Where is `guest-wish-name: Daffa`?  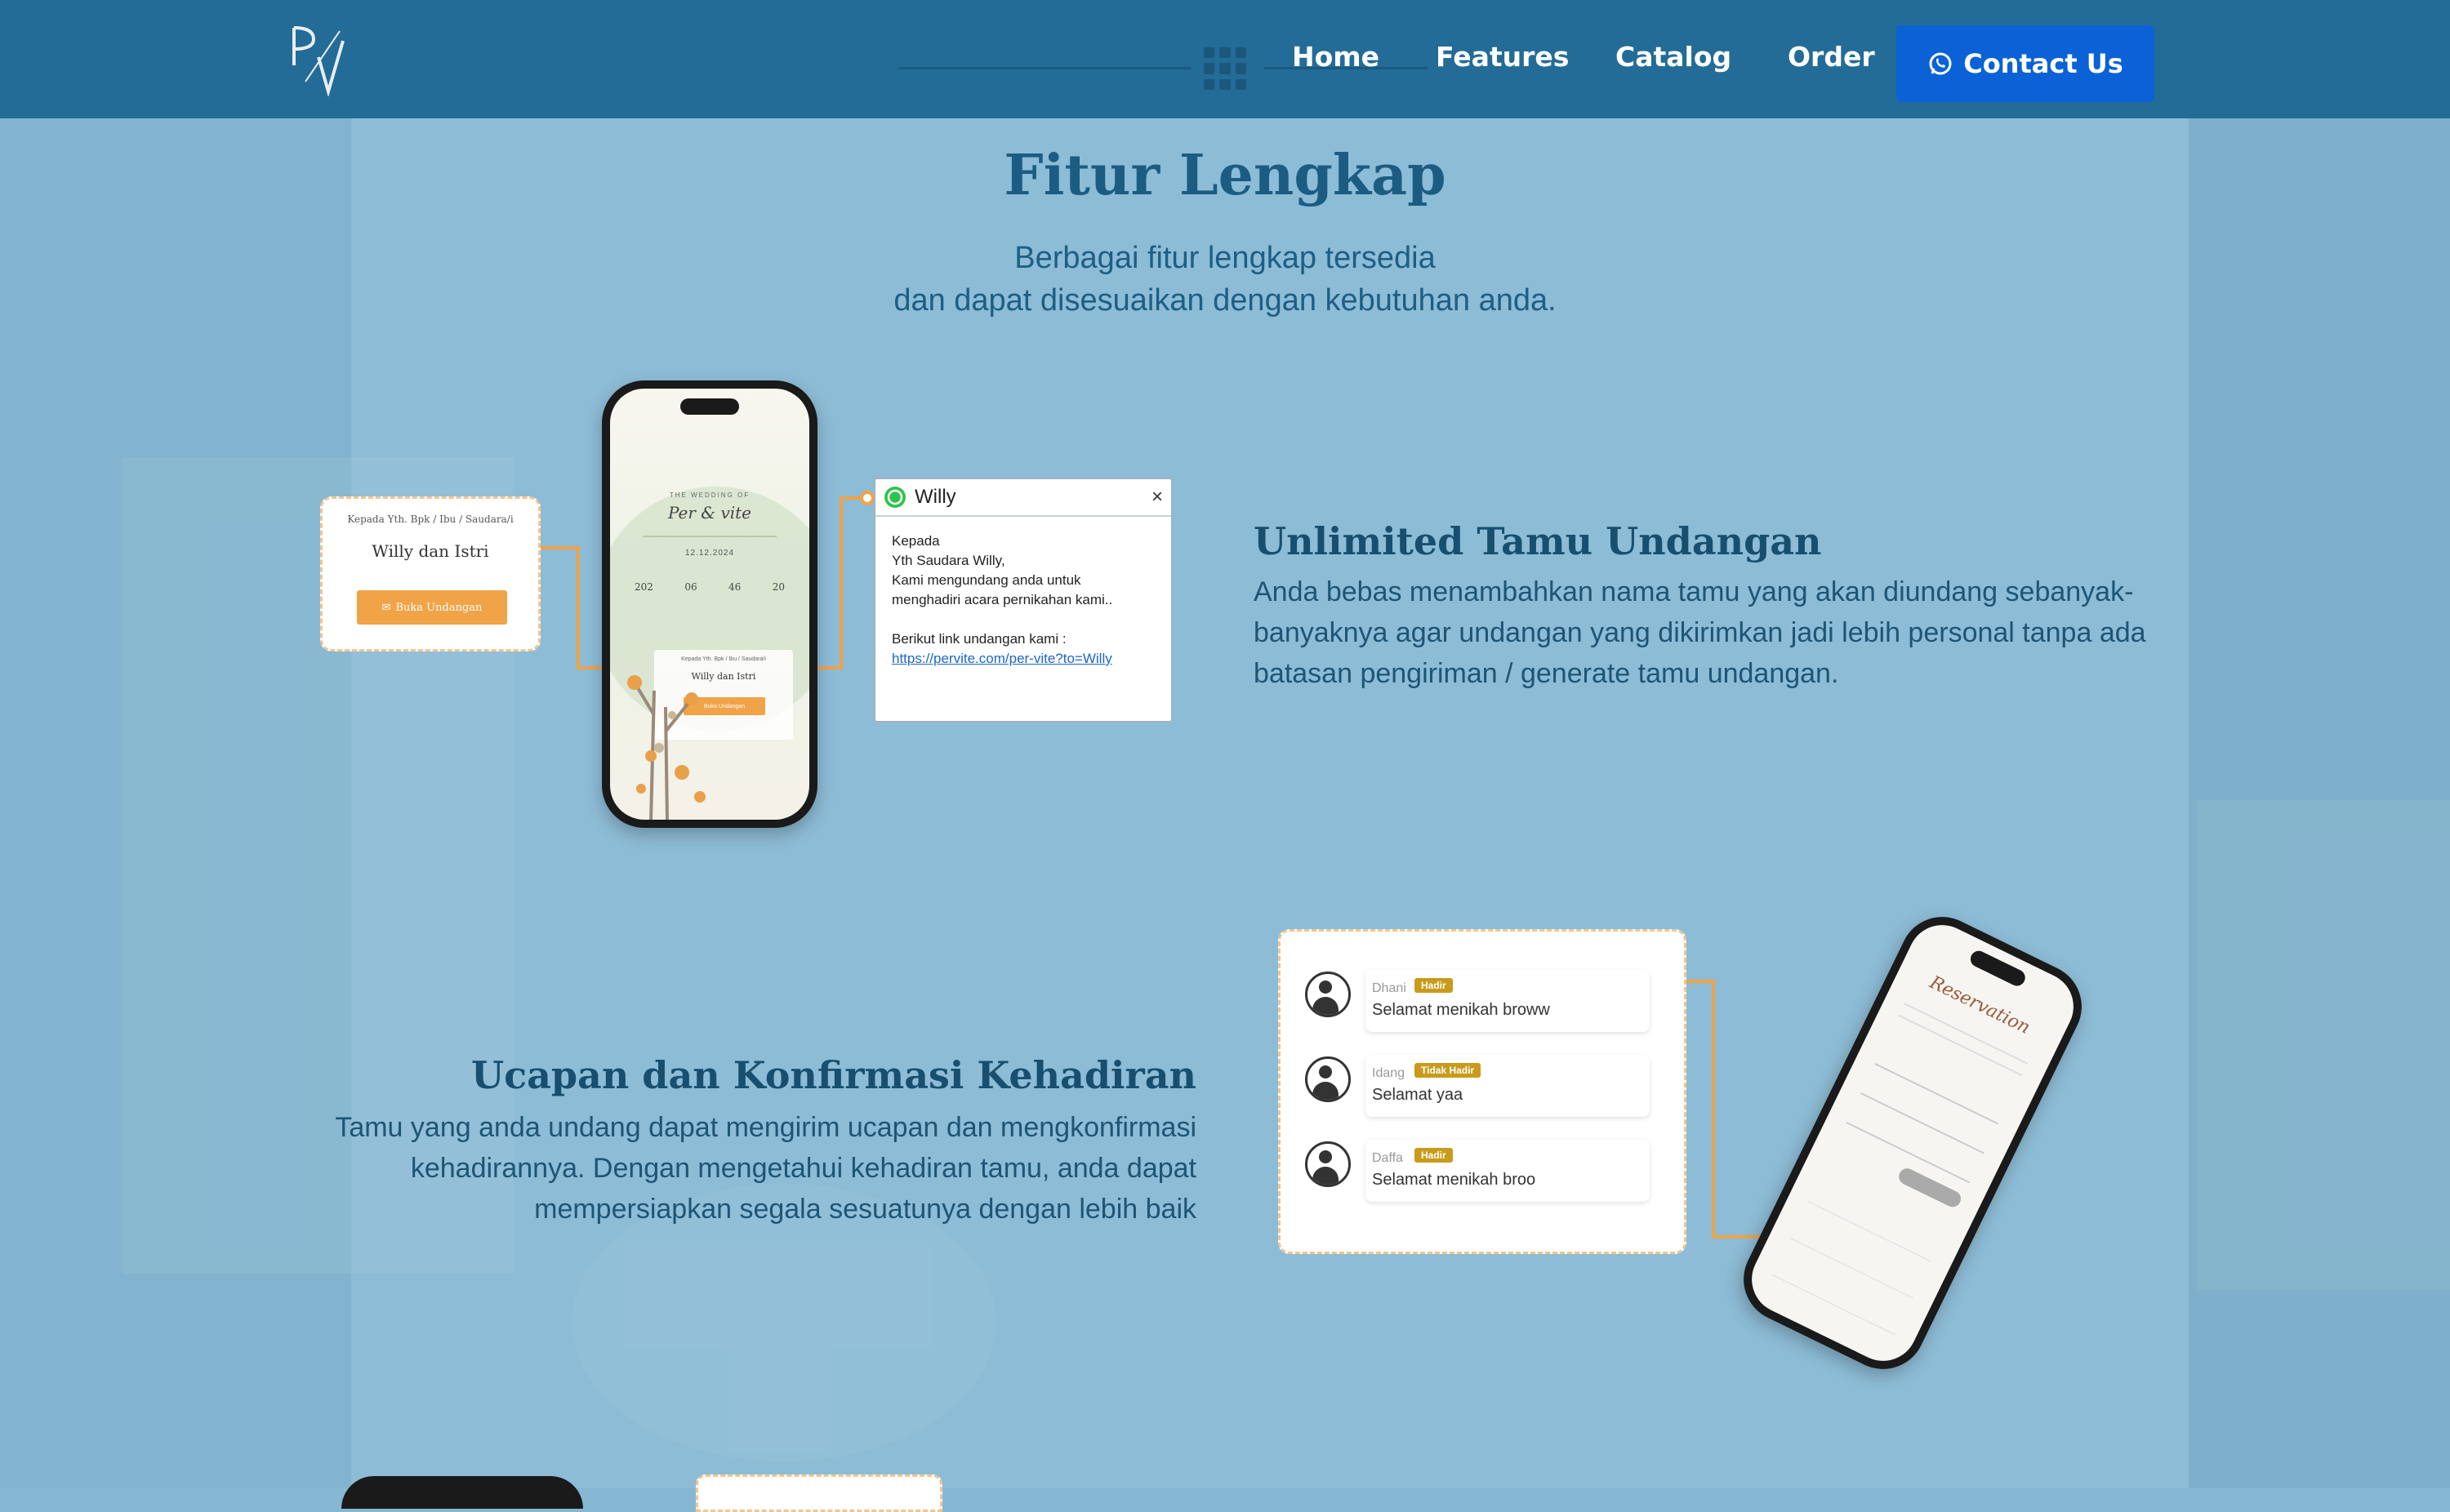 guest-wish-name: Daffa is located at coordinates (1387, 1158).